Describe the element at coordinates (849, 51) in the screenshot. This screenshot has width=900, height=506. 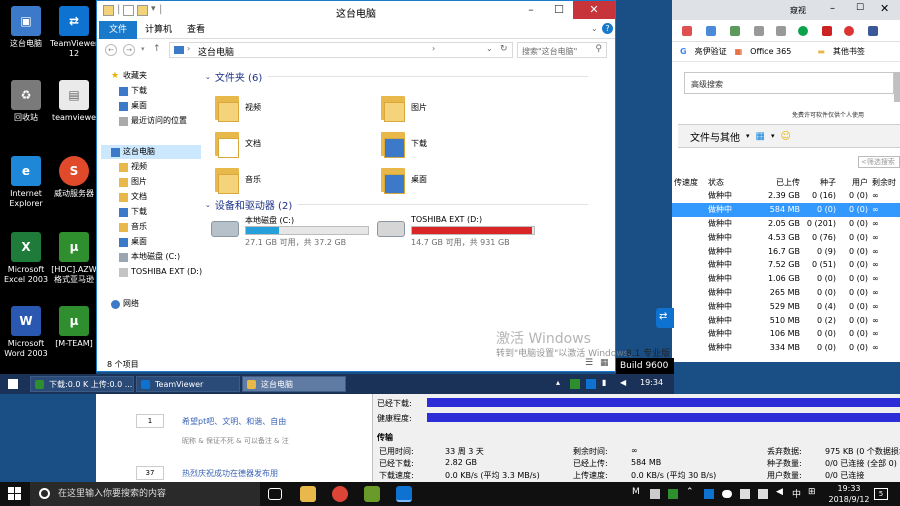
I see `bookmark-other: 其他书签` at that location.